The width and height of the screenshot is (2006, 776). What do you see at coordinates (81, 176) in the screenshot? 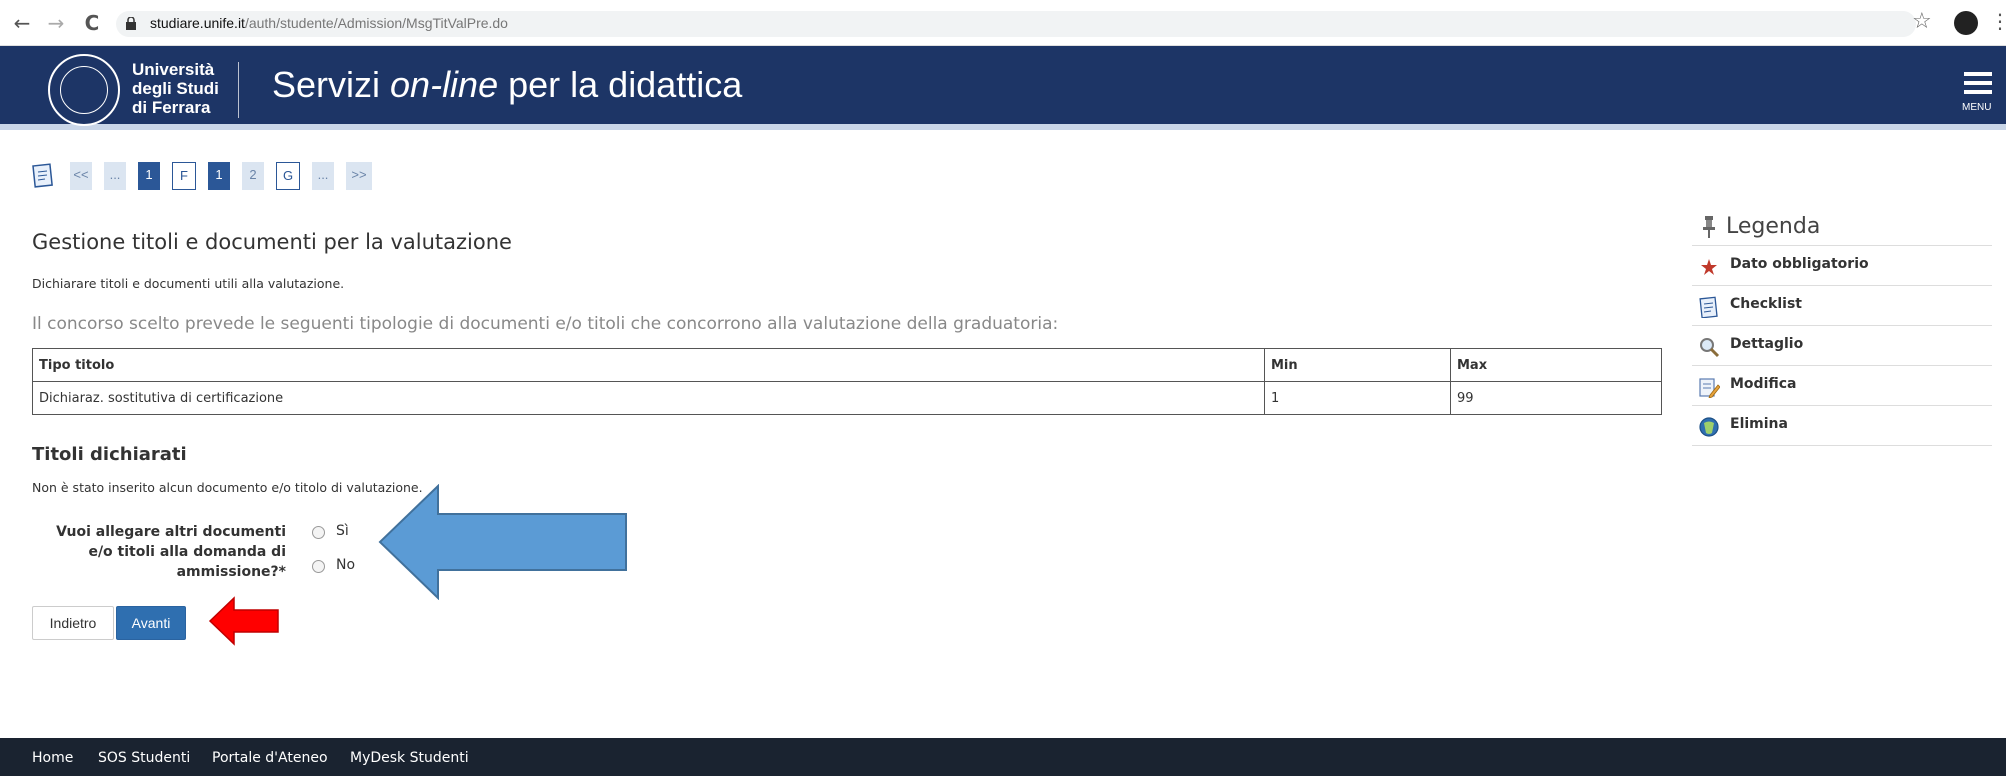
I see `step-first: <<` at bounding box center [81, 176].